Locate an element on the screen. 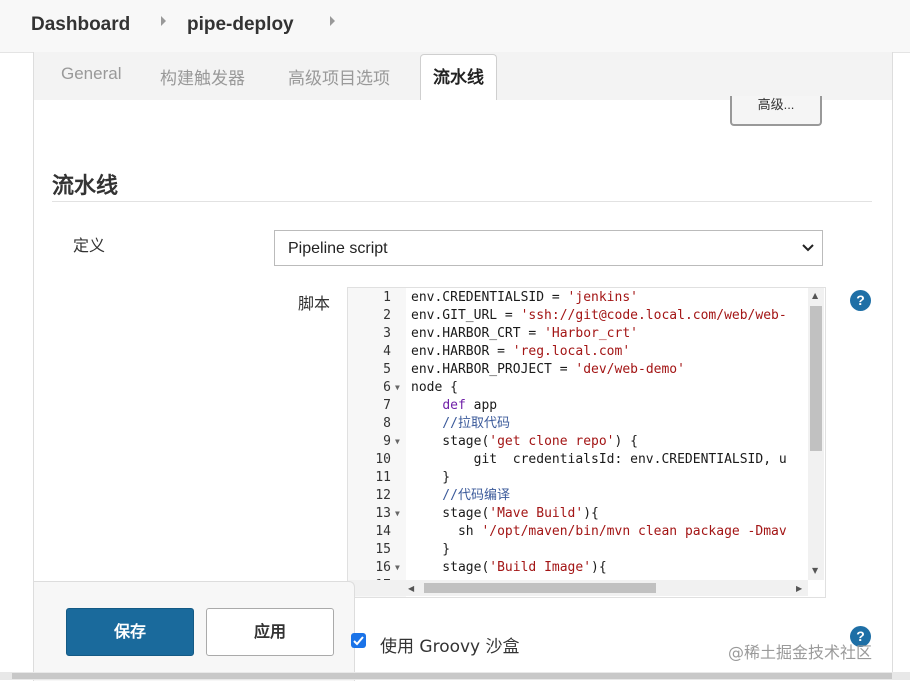 The image size is (910, 681). config-tabs: General 构建触发器 高级项目选项 流水线 is located at coordinates (463, 77).